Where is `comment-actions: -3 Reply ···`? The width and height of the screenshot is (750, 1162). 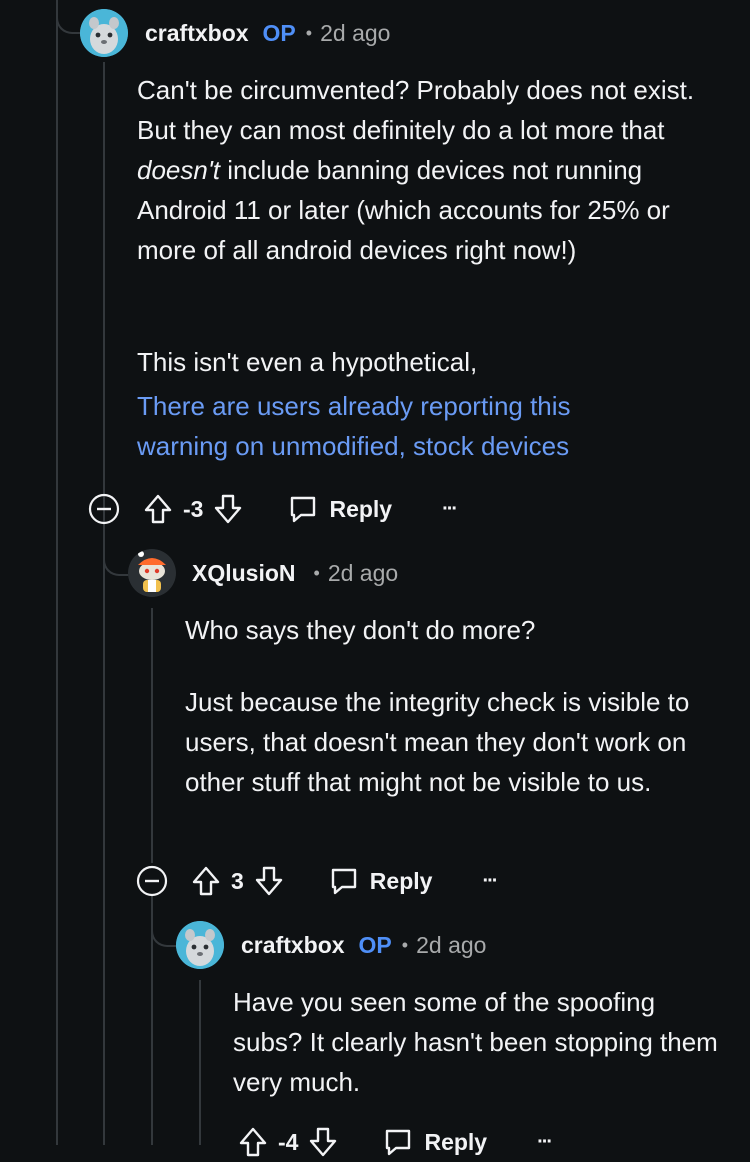 comment-actions: -3 Reply ··· is located at coordinates (272, 509).